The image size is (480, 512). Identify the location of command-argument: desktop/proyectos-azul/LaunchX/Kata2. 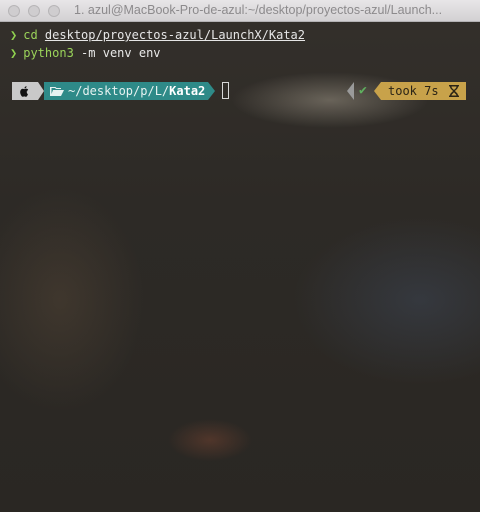
(175, 35).